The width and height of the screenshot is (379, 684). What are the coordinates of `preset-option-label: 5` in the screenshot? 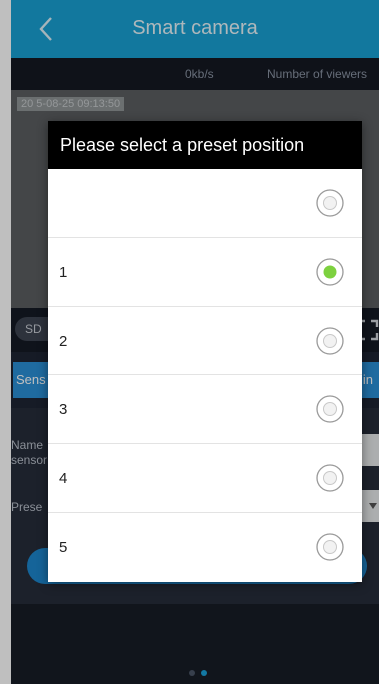 It's located at (63, 547).